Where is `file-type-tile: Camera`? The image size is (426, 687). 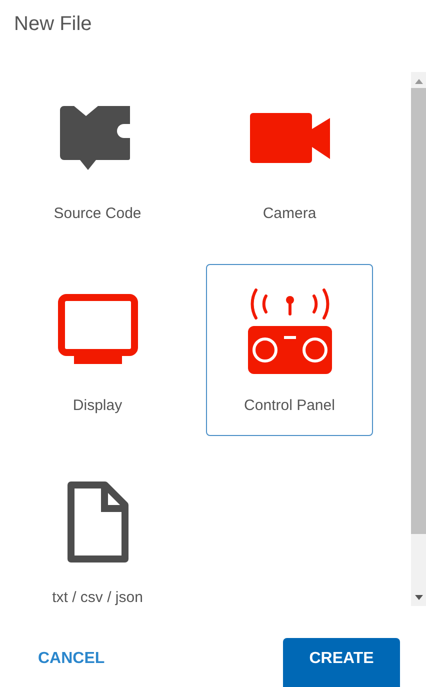 file-type-tile: Camera is located at coordinates (289, 158).